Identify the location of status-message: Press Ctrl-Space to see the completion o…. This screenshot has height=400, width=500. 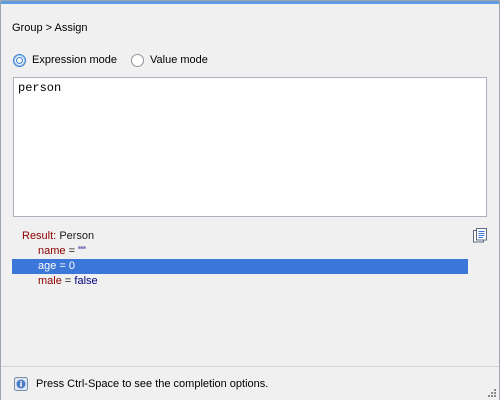
(152, 384).